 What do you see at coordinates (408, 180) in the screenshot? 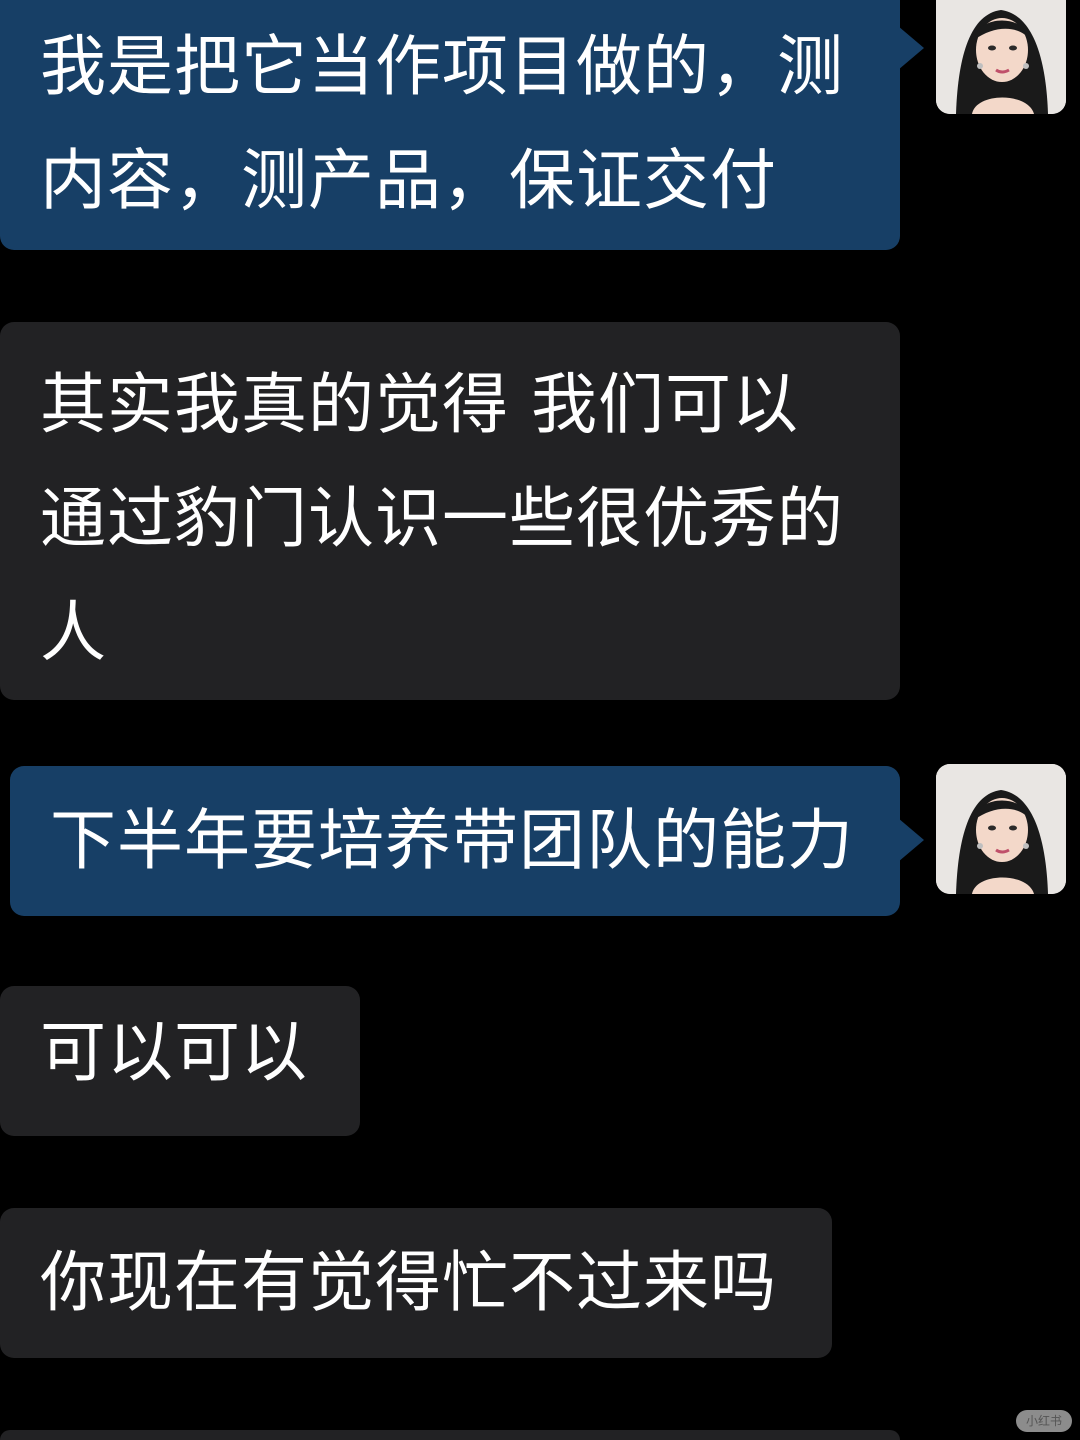
I see `message-text-line: 内容，测产品，保证交付` at bounding box center [408, 180].